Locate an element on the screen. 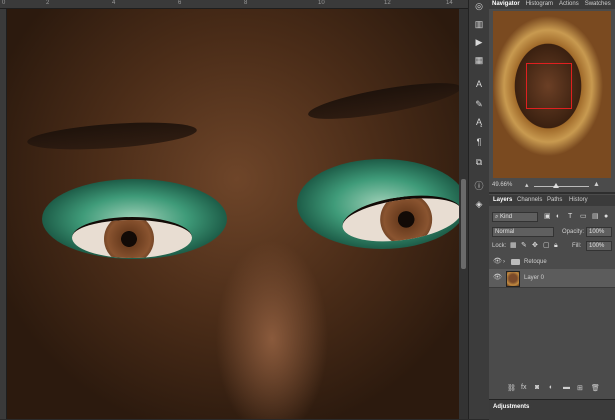 The image size is (615, 420). zoom-slider is located at coordinates (561, 186).